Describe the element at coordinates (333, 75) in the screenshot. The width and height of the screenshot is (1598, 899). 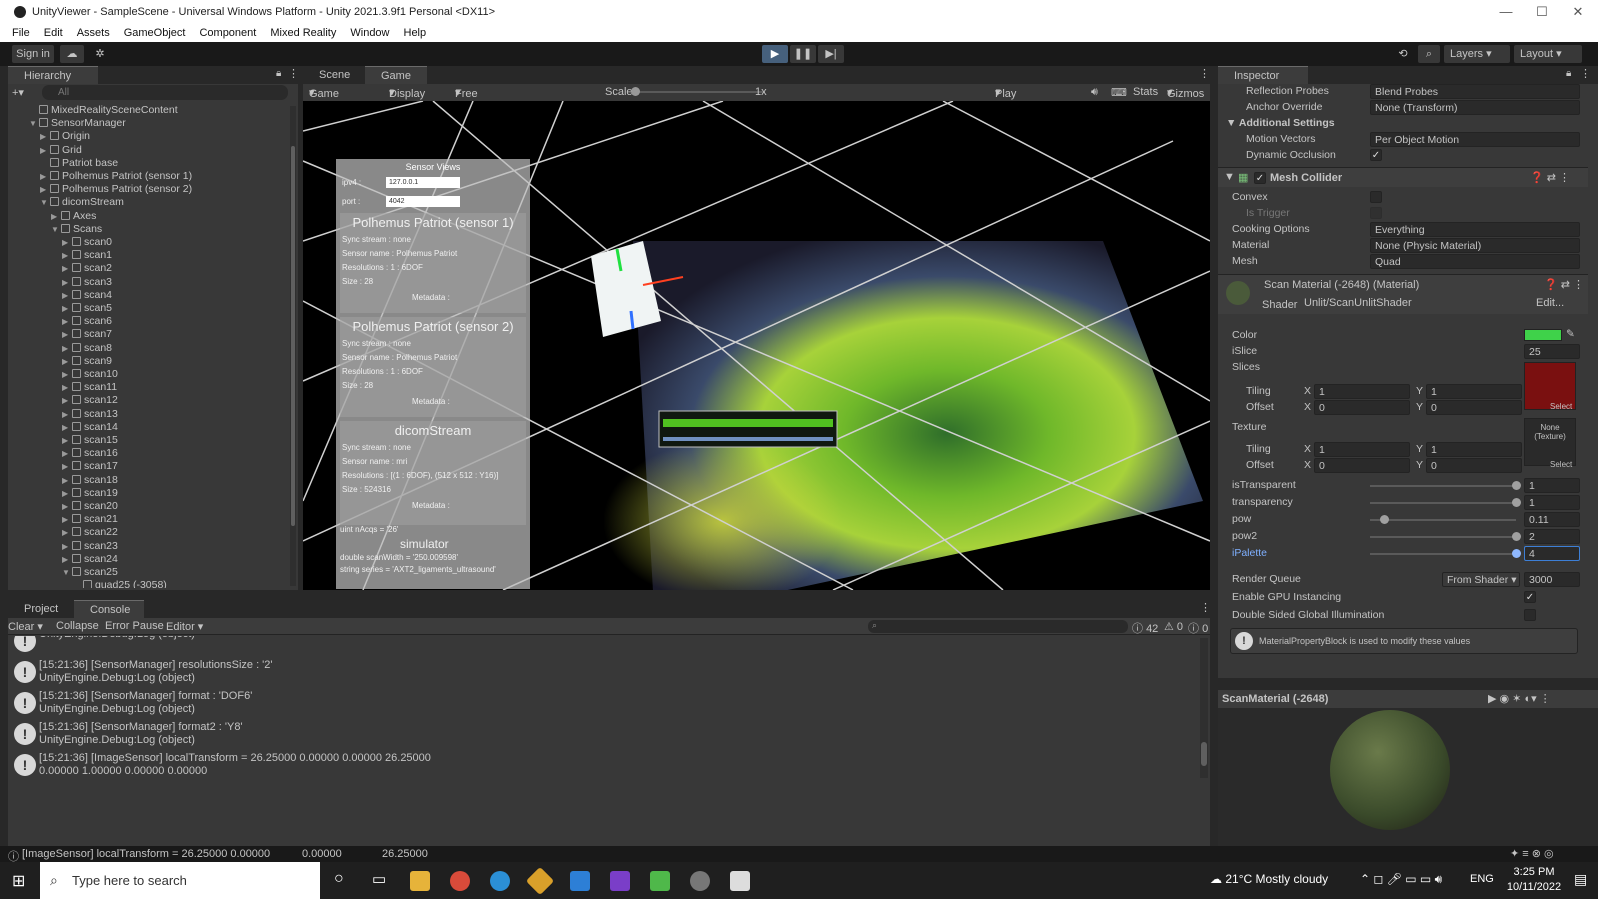
I see `tab-scene: Scene` at that location.